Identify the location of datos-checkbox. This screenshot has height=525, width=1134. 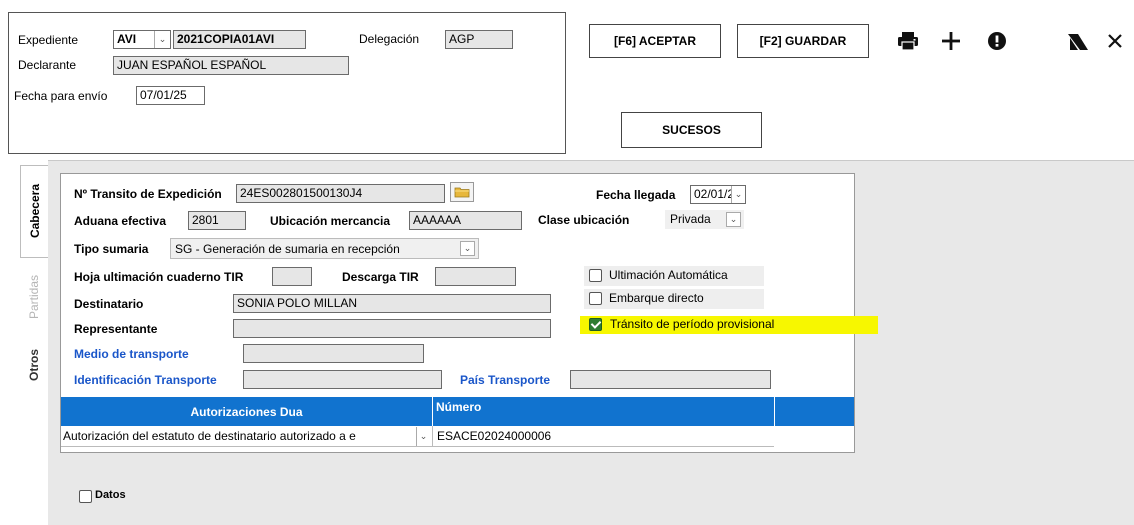
(85, 496).